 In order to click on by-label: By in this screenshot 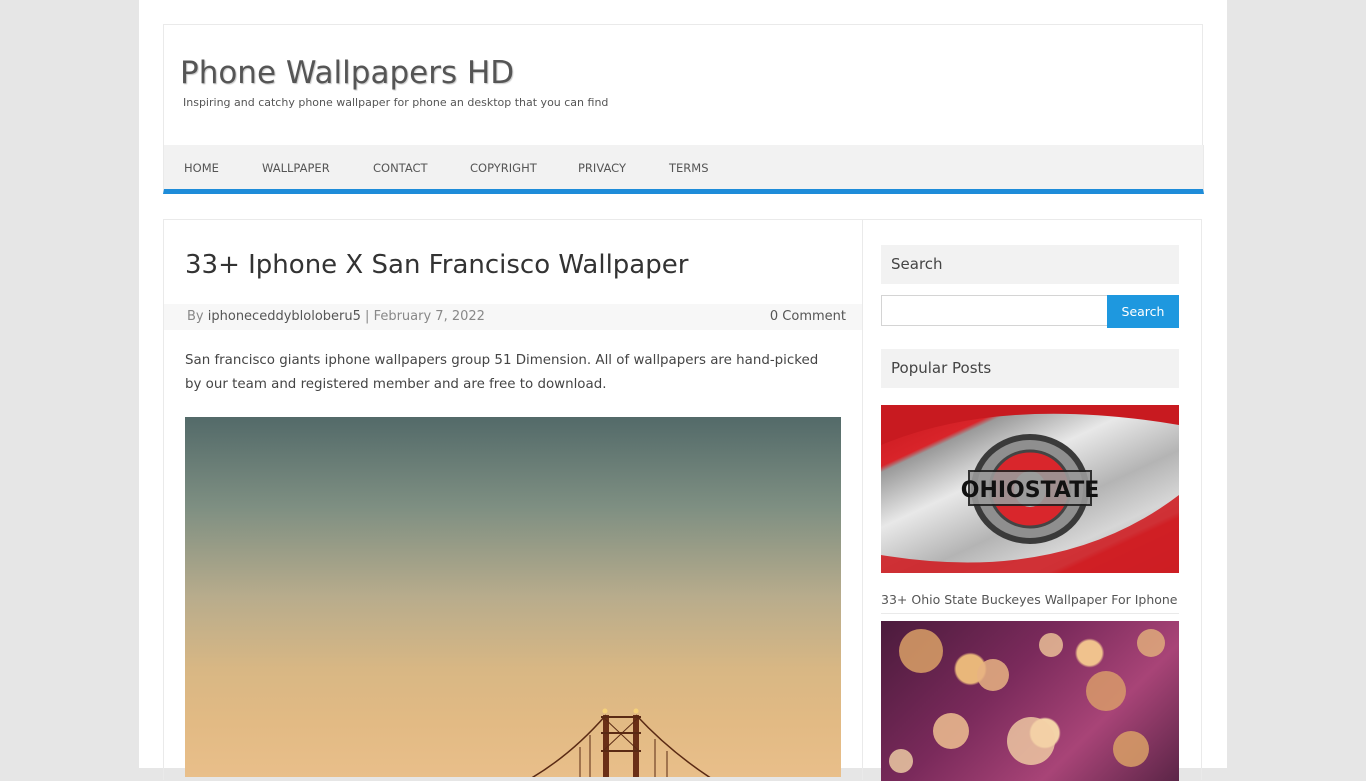, I will do `click(195, 316)`.